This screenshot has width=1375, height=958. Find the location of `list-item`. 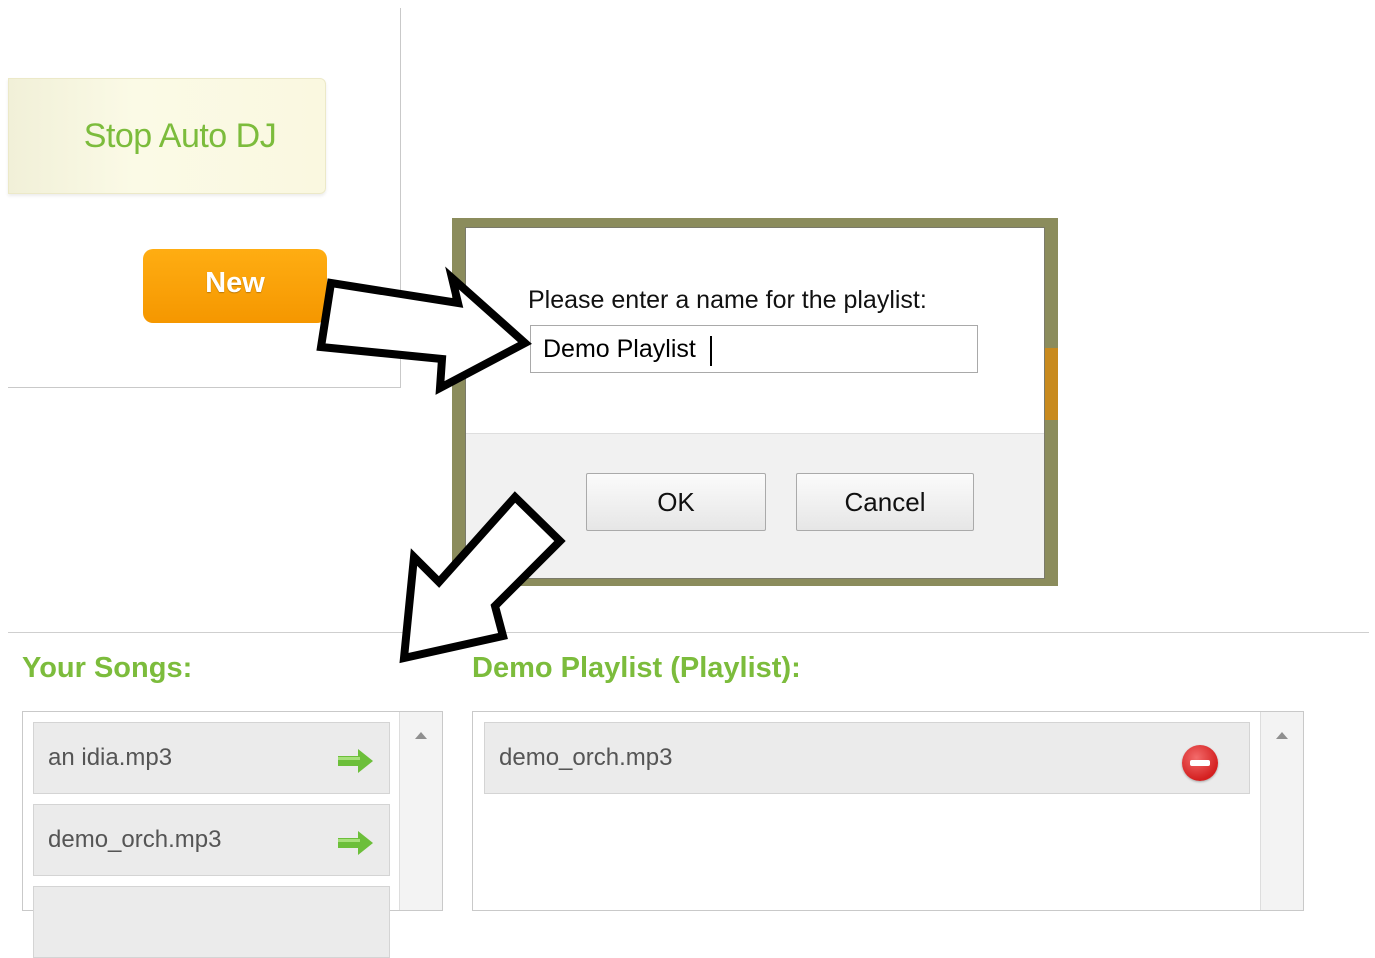

list-item is located at coordinates (211, 922).